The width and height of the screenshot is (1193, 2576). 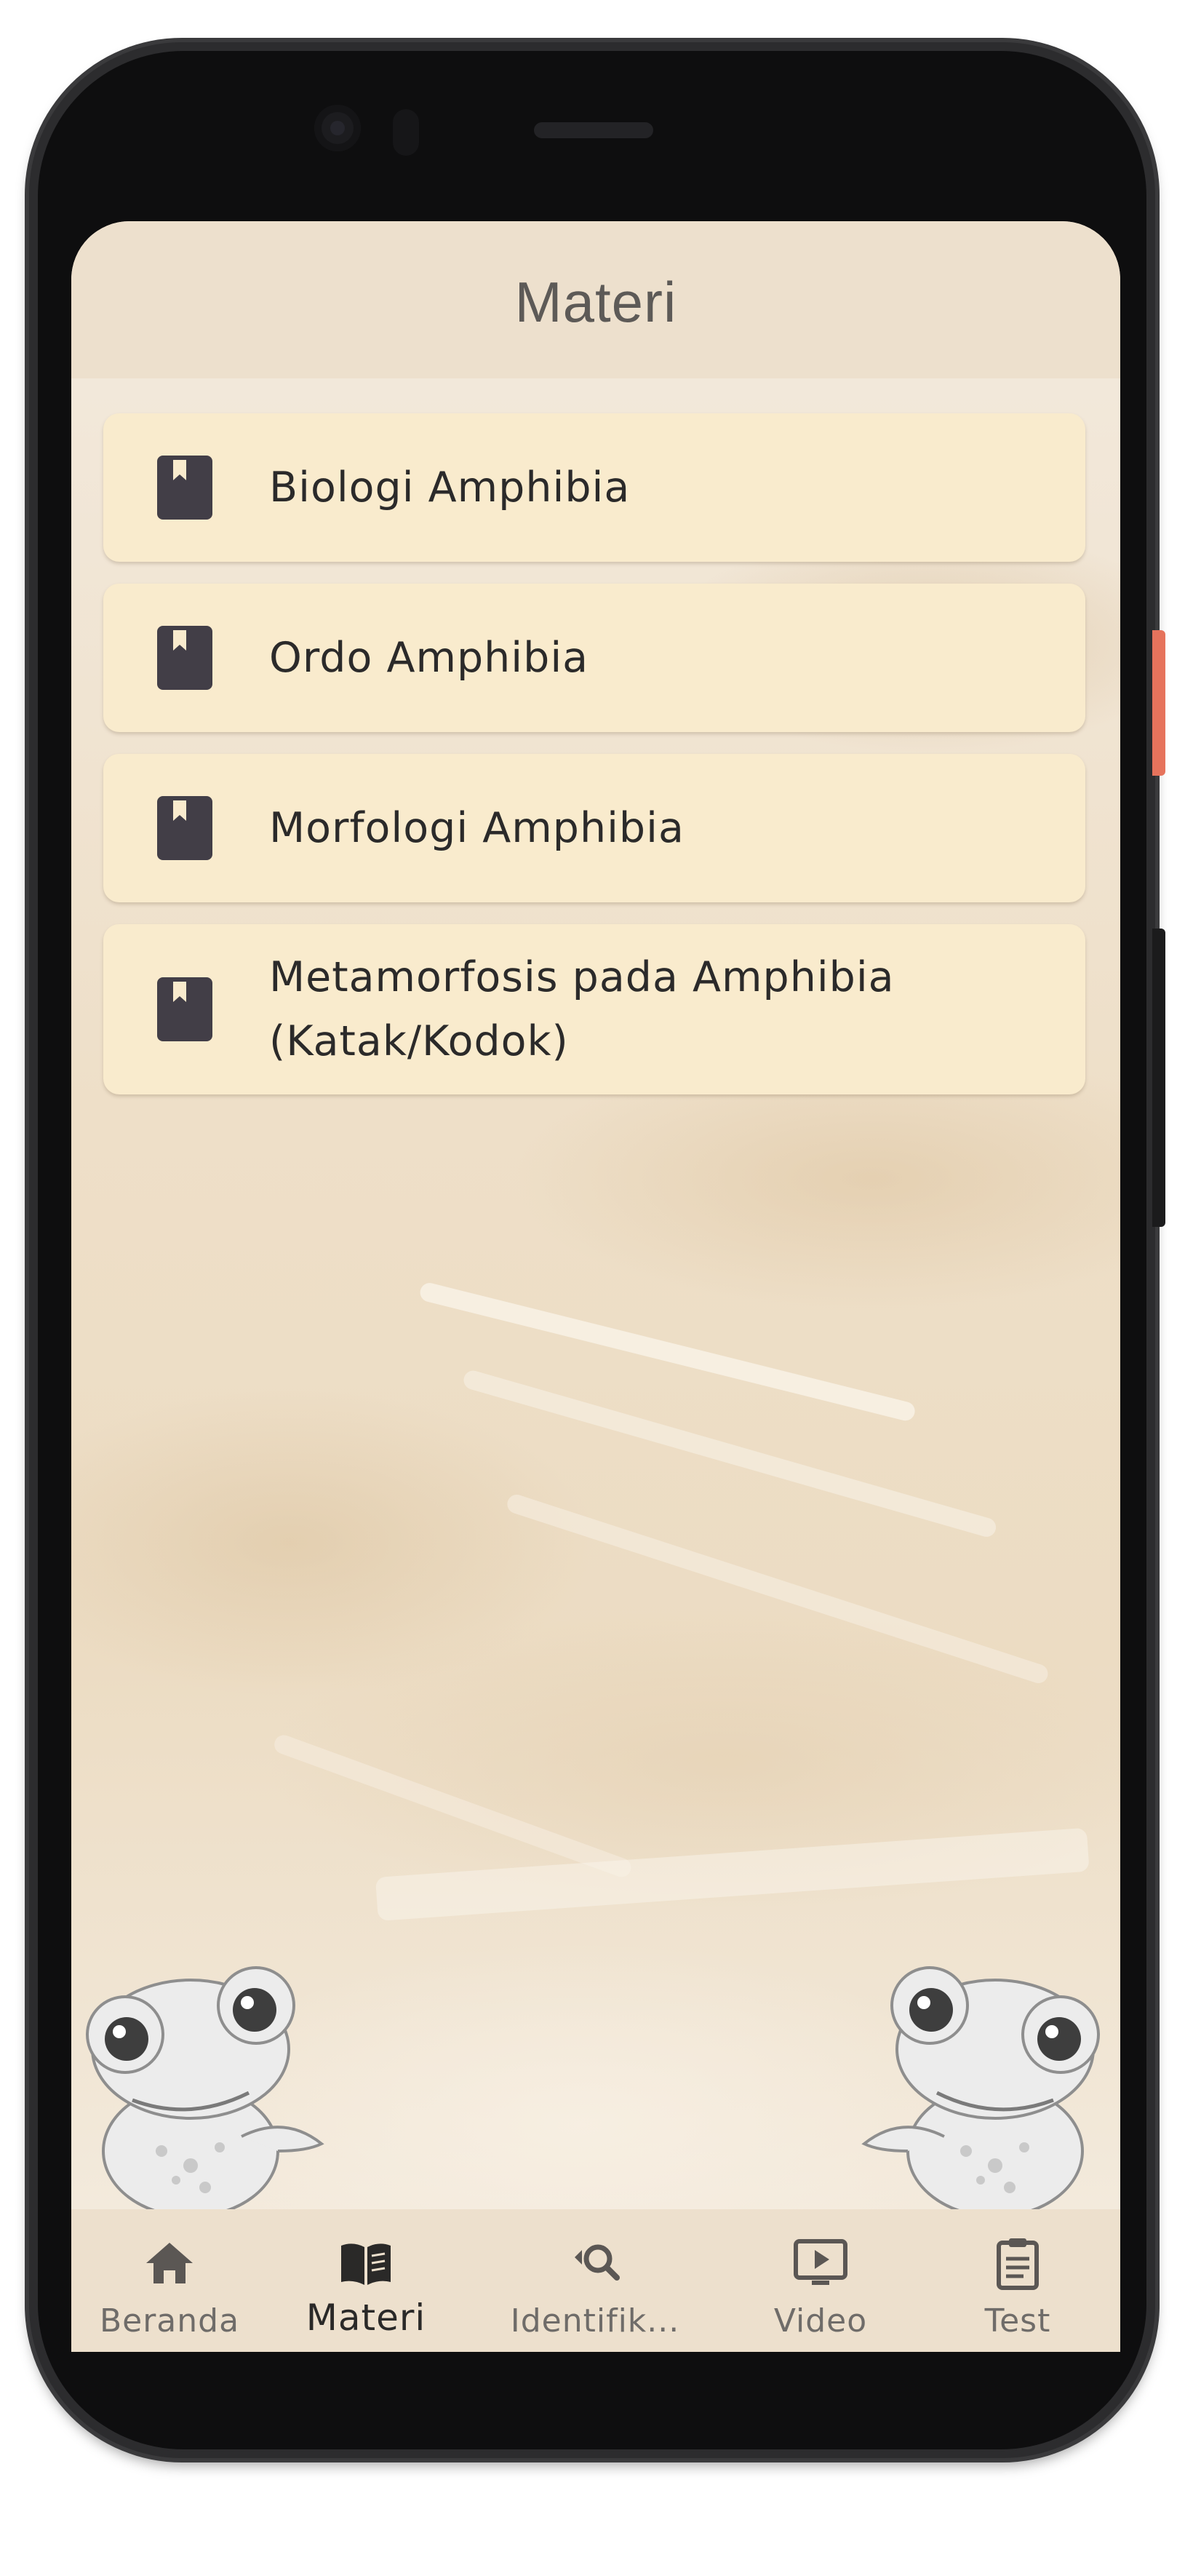 I want to click on nav-item-video: Video, so click(x=821, y=2280).